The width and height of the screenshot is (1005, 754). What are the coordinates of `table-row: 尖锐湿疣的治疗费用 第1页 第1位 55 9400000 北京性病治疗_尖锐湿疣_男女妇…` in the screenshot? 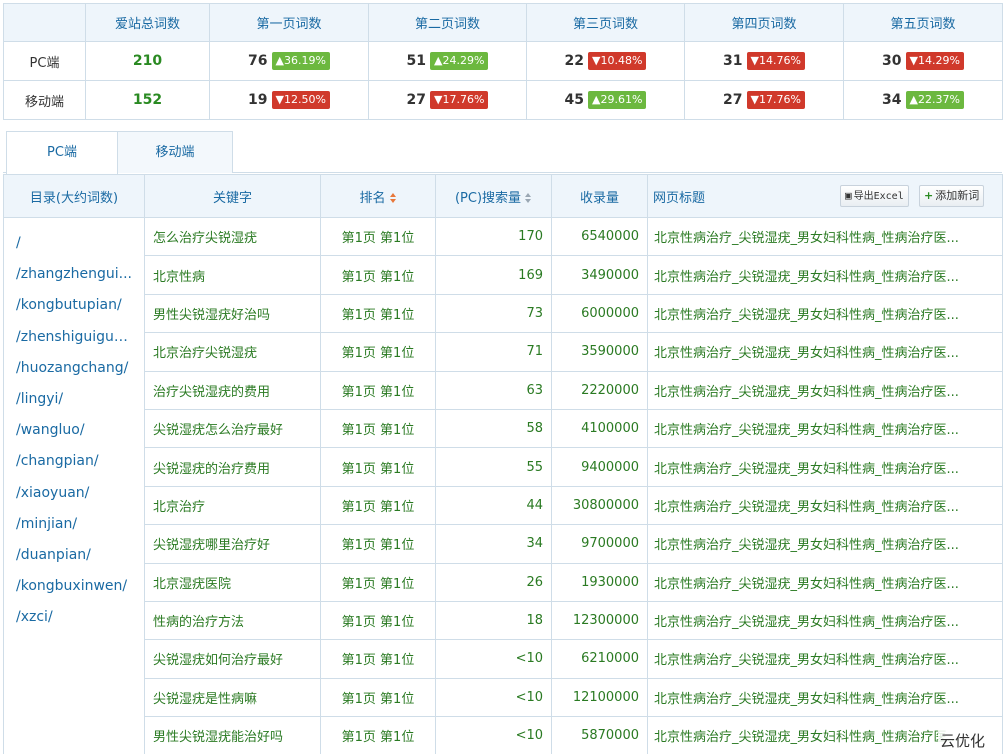 It's located at (503, 467).